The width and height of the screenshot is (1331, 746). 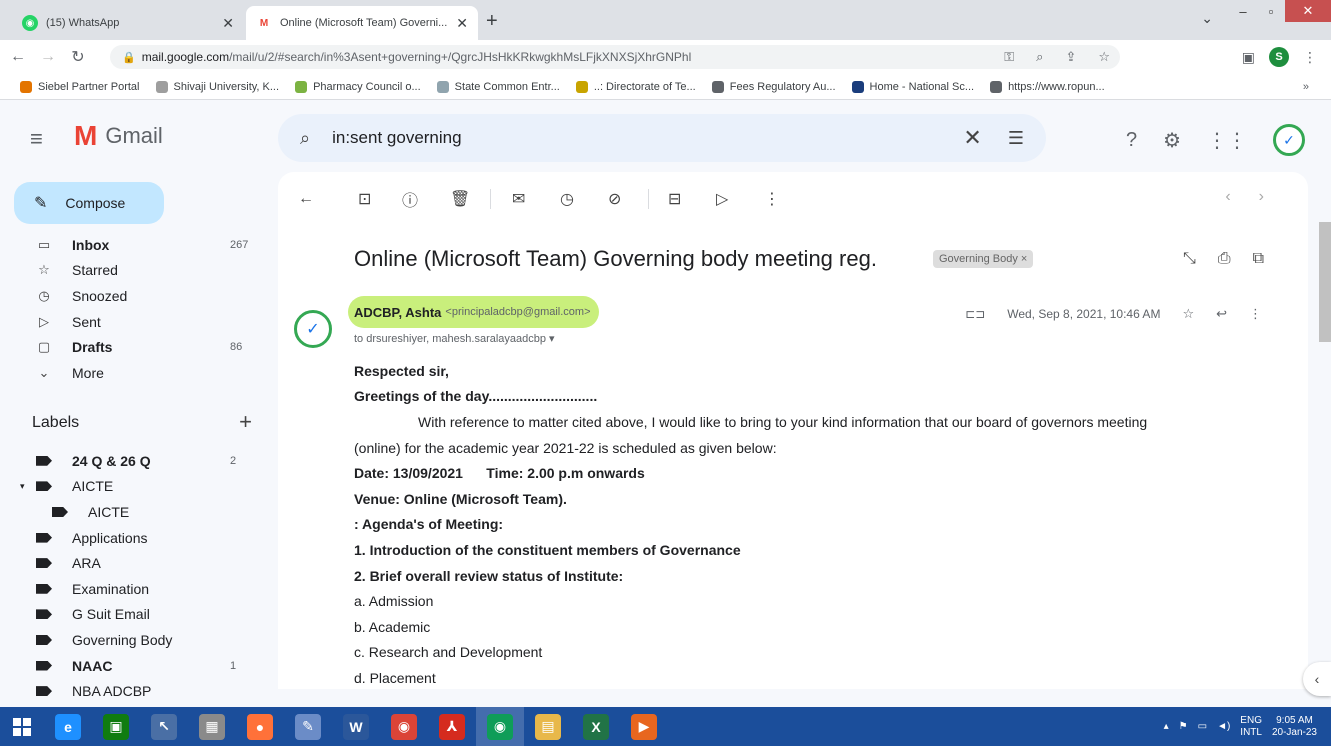 I want to click on password-key-icon: ⚿, so click(x=1009, y=57).